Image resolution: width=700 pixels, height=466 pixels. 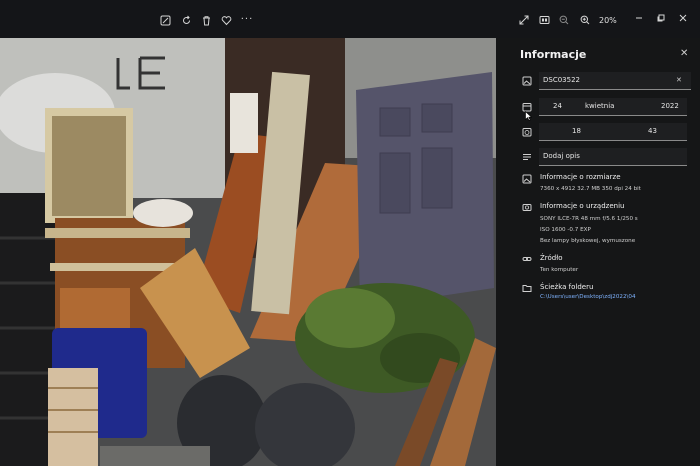 What do you see at coordinates (580, 177) in the screenshot?
I see `size-heading: Informacje o rozmiarze` at bounding box center [580, 177].